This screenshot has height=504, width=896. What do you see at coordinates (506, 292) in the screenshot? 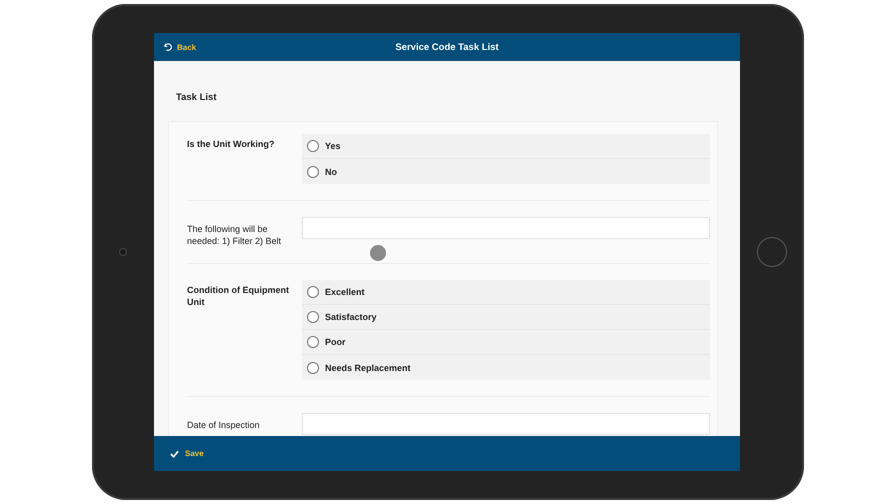
I see `radio-option: Excellent` at bounding box center [506, 292].